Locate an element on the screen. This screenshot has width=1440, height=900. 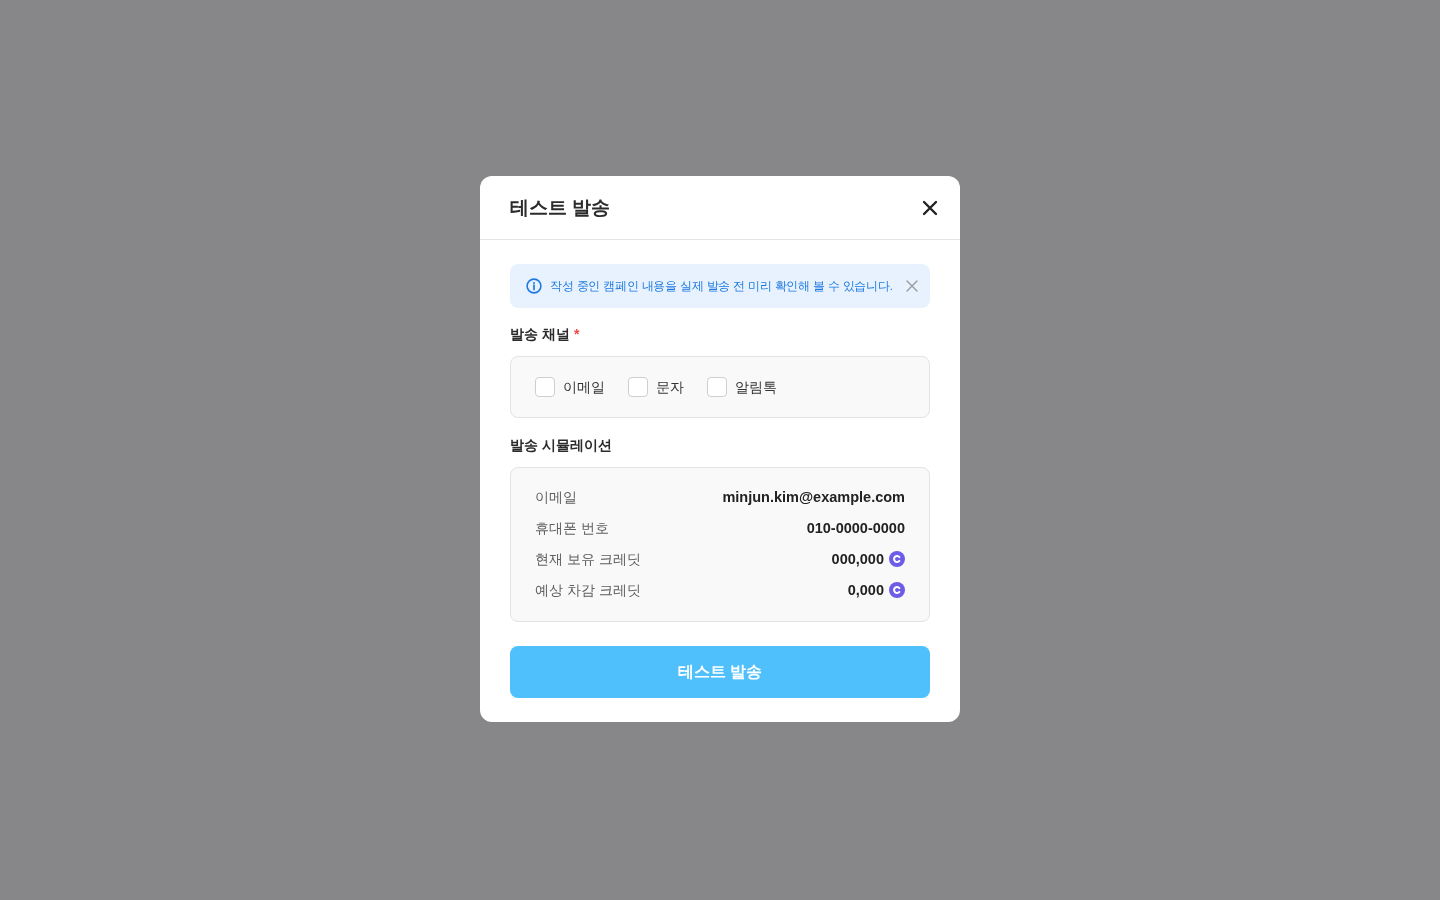
section-label: 발송 시뮬레이션 is located at coordinates (561, 445).